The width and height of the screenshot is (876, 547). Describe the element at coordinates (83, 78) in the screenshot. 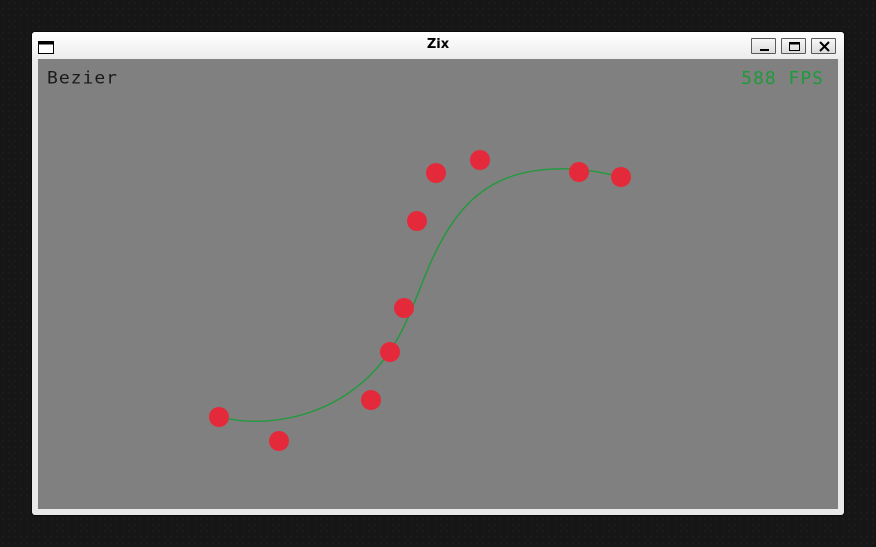

I see `scene-title: Bezier` at that location.